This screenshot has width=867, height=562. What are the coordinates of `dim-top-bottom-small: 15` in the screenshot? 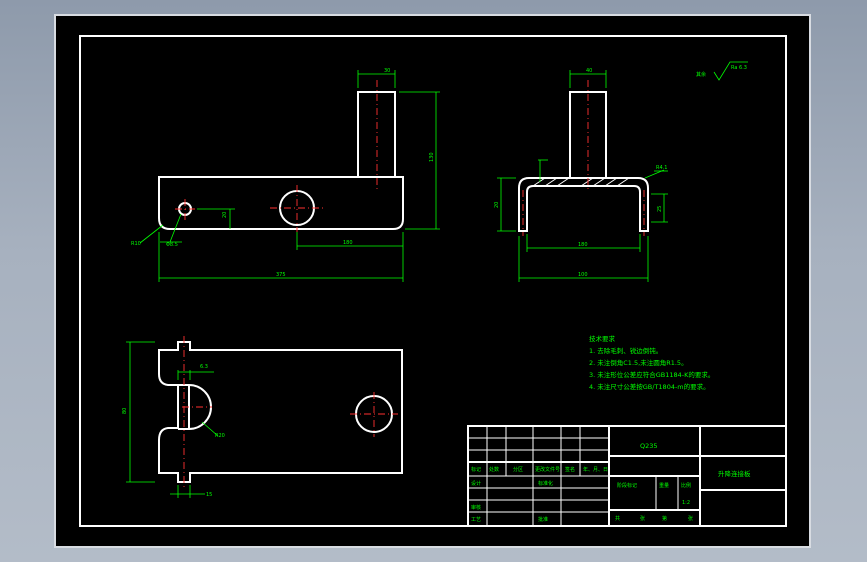 It's located at (209, 495).